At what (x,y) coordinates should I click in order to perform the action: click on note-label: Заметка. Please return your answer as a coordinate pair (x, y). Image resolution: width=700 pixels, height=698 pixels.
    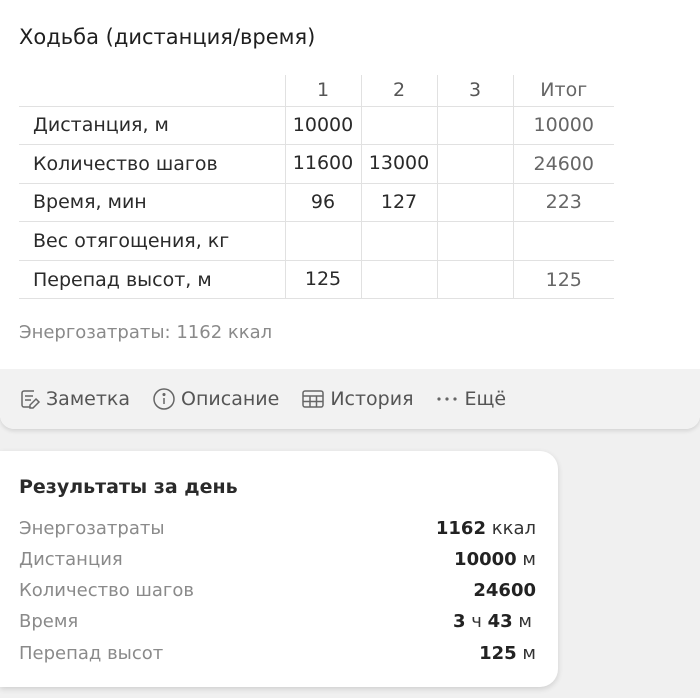
    Looking at the image, I should click on (88, 399).